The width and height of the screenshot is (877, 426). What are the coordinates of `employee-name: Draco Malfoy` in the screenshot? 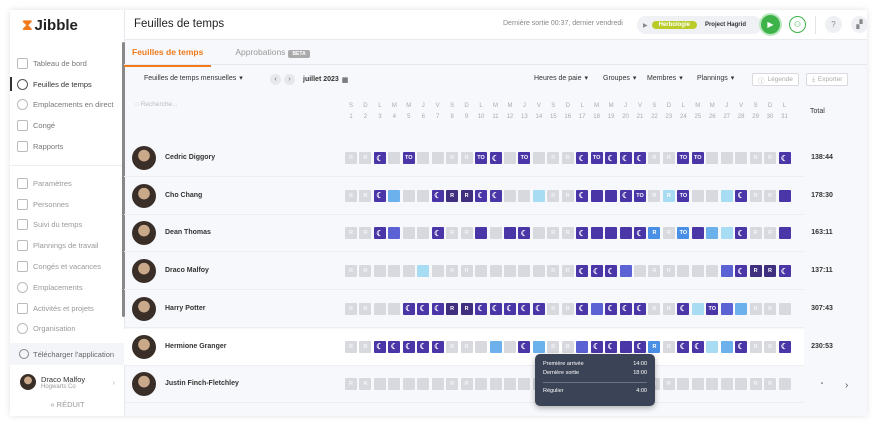 It's located at (187, 270).